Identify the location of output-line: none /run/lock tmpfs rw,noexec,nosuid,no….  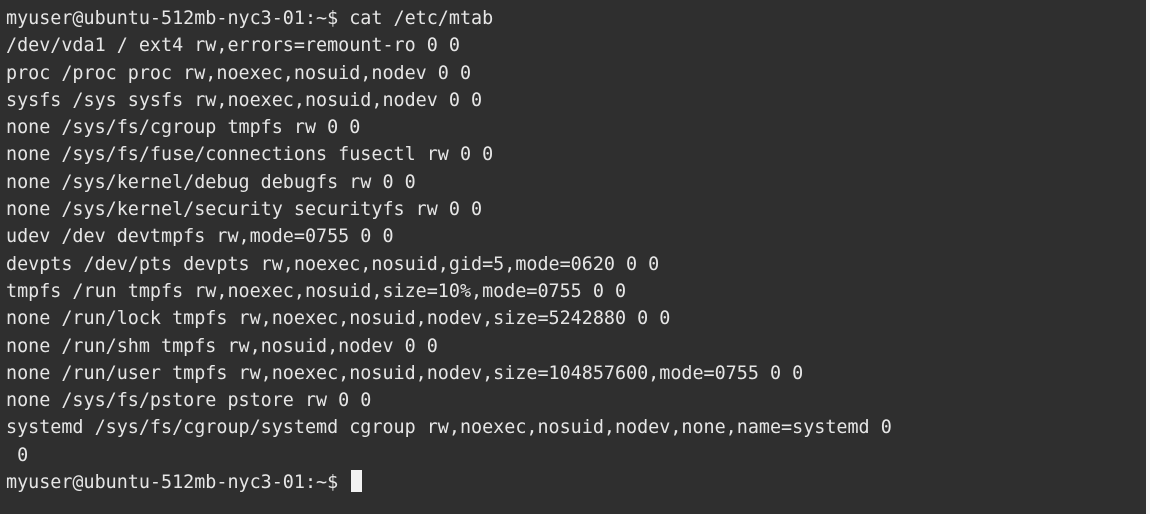
(338, 319).